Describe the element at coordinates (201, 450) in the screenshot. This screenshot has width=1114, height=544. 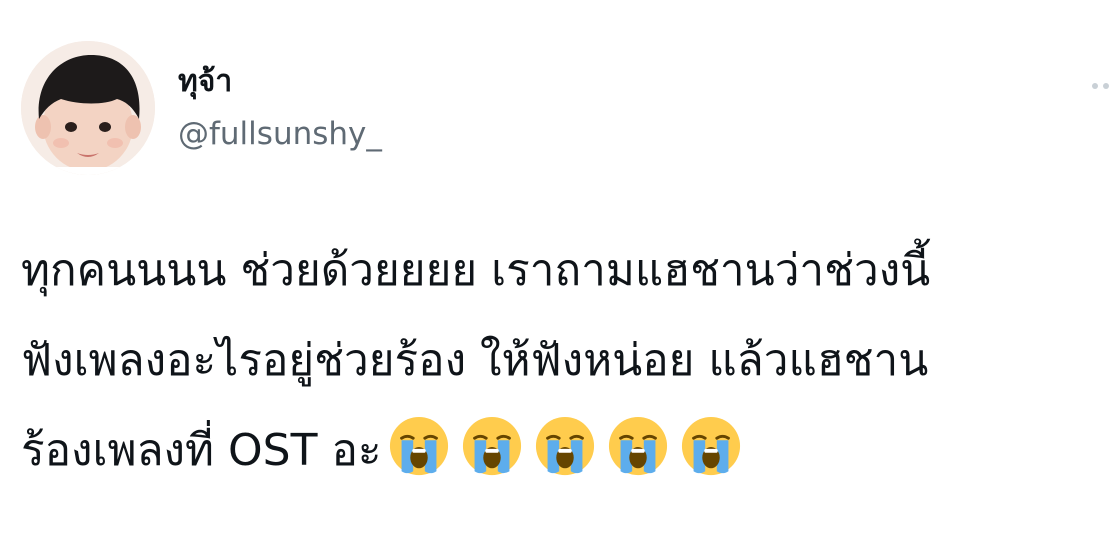
I see `tweet-text-line-3-text: ร้องเพลงที่ OST อะ` at that location.